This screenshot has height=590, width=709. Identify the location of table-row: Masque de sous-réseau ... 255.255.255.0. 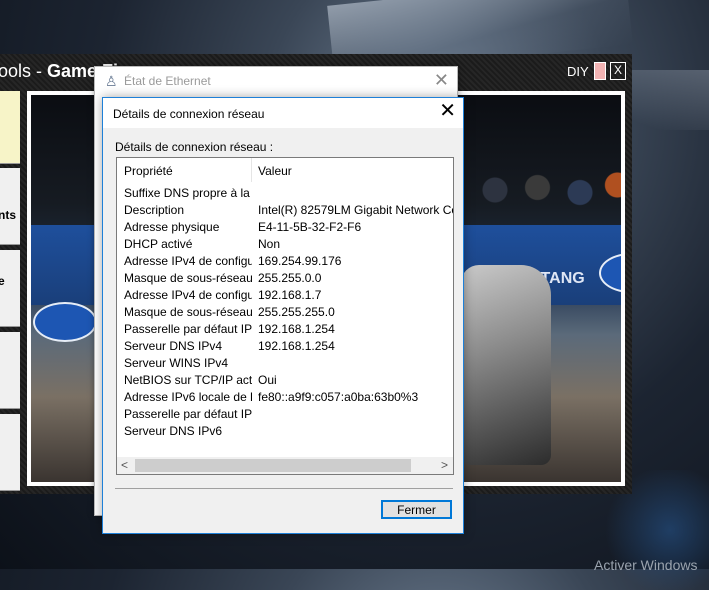
(285, 312).